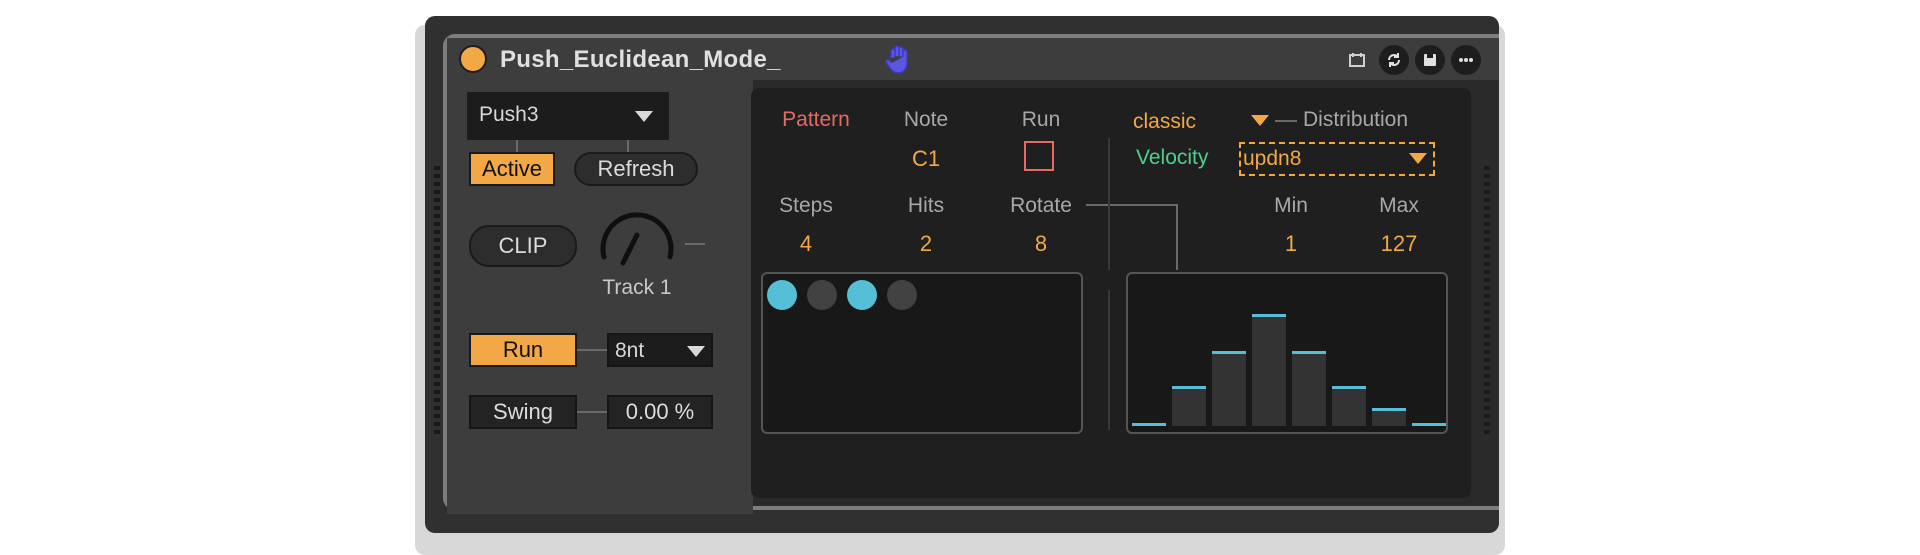 Image resolution: width=1920 pixels, height=555 pixels. What do you see at coordinates (1260, 120) in the screenshot?
I see `mode-dropdown-icon` at bounding box center [1260, 120].